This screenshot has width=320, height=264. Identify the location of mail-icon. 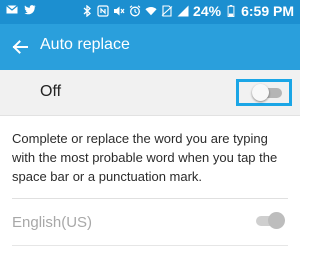
(12, 9).